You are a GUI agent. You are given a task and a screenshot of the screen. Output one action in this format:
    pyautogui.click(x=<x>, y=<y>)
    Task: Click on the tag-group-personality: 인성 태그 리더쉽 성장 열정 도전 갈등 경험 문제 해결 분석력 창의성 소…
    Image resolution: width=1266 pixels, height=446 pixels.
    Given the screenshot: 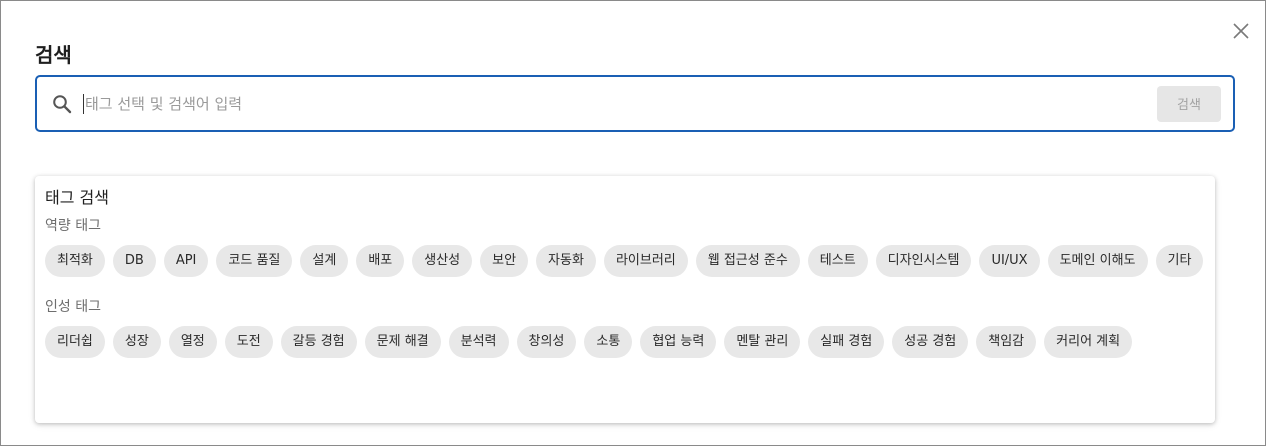 What is the action you would take?
    pyautogui.click(x=625, y=327)
    